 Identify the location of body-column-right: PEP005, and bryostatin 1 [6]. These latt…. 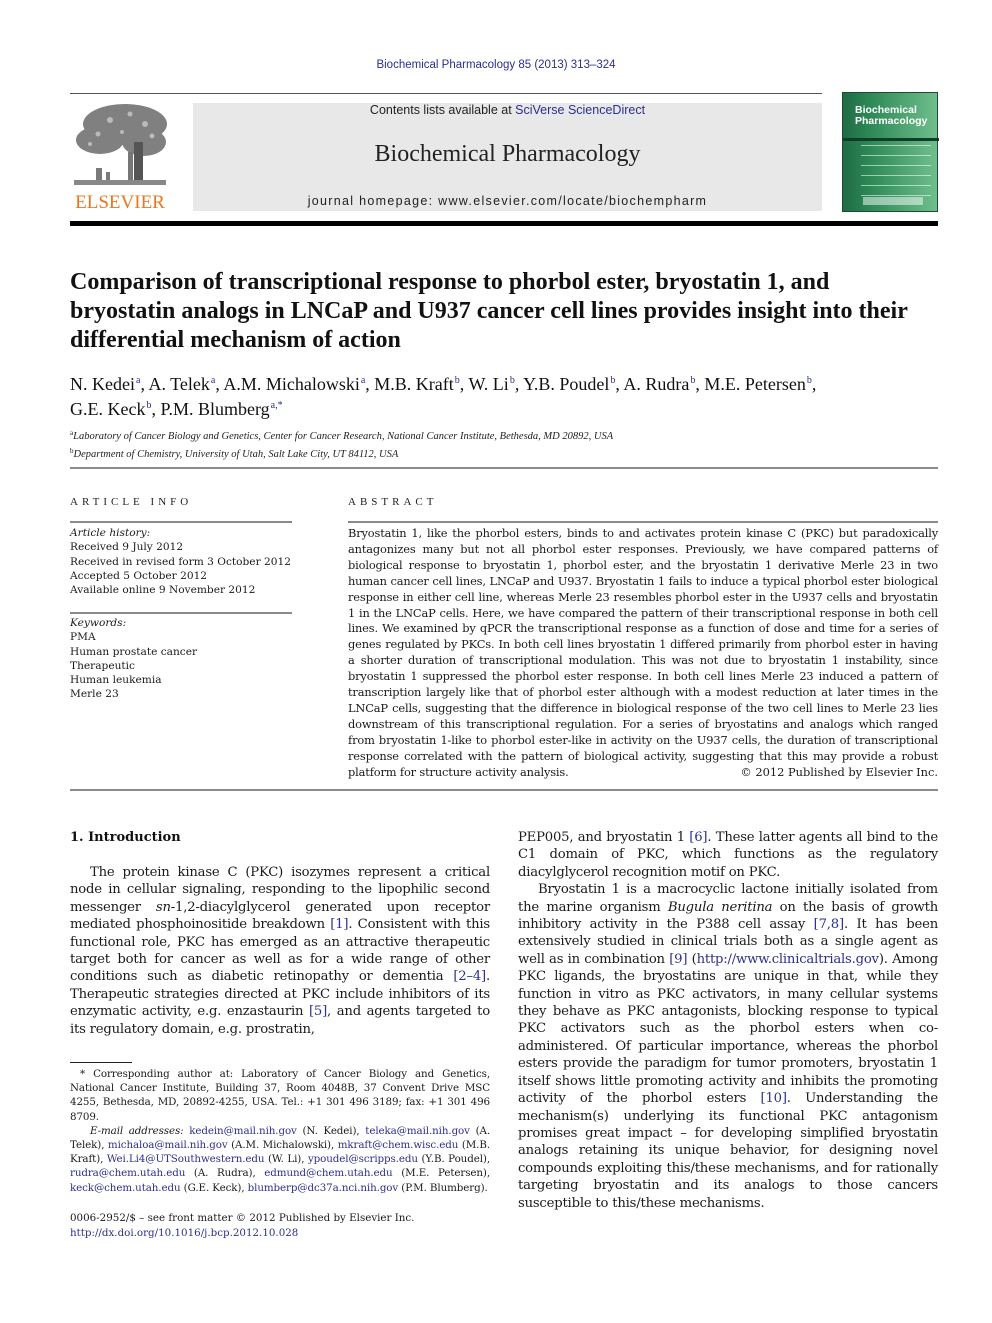
(728, 1020).